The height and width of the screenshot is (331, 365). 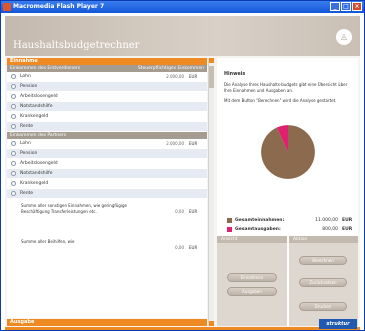 What do you see at coordinates (107, 194) in the screenshot?
I see `earner2-income-row: Rente` at bounding box center [107, 194].